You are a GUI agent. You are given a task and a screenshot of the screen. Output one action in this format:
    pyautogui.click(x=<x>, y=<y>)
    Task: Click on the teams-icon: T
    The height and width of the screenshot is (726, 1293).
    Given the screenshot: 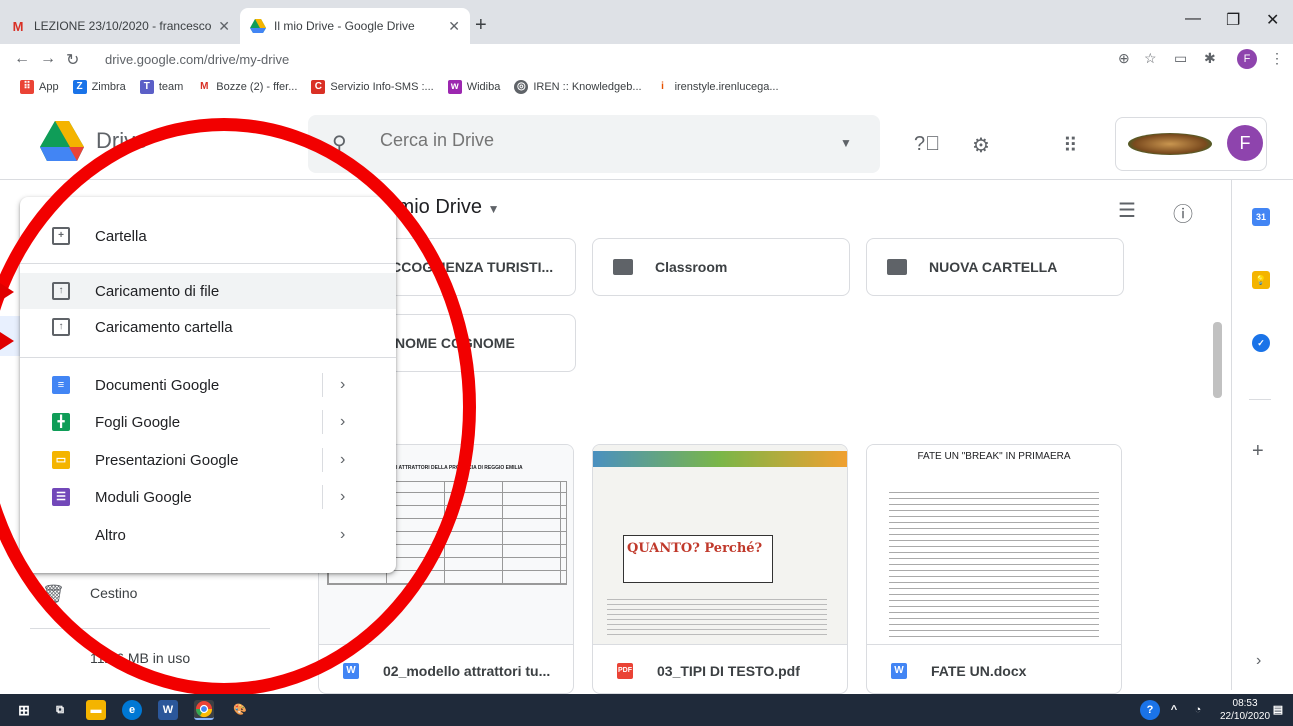 What is the action you would take?
    pyautogui.click(x=146, y=87)
    